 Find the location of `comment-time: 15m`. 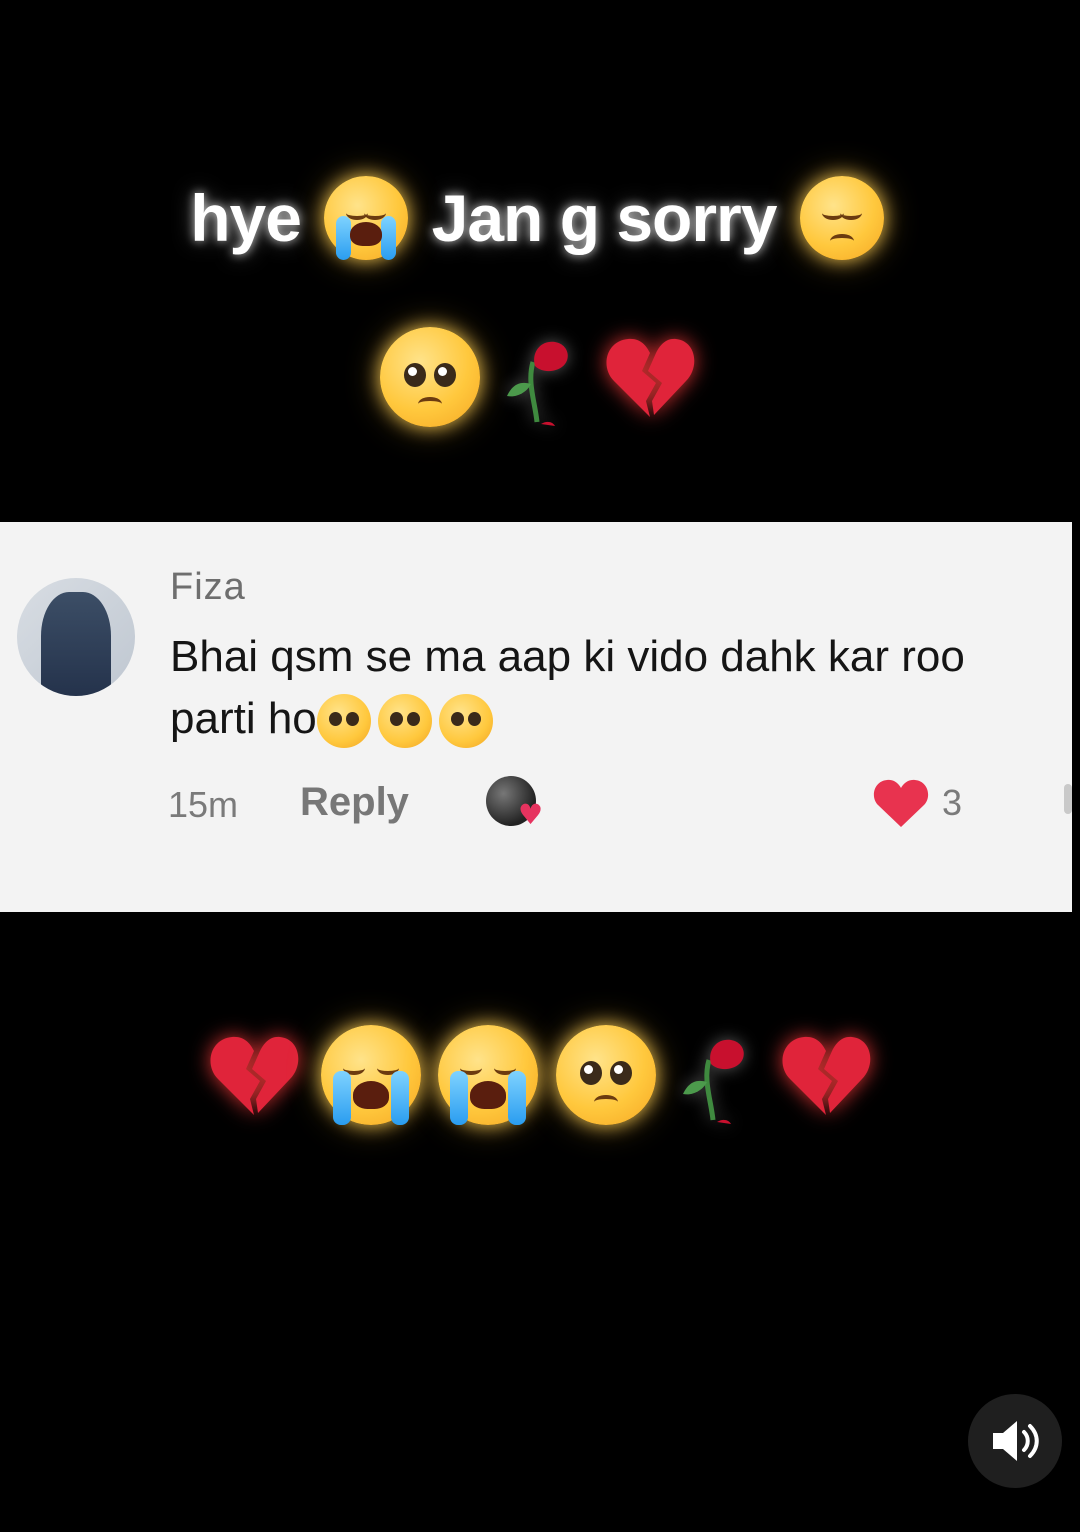

comment-time: 15m is located at coordinates (203, 804).